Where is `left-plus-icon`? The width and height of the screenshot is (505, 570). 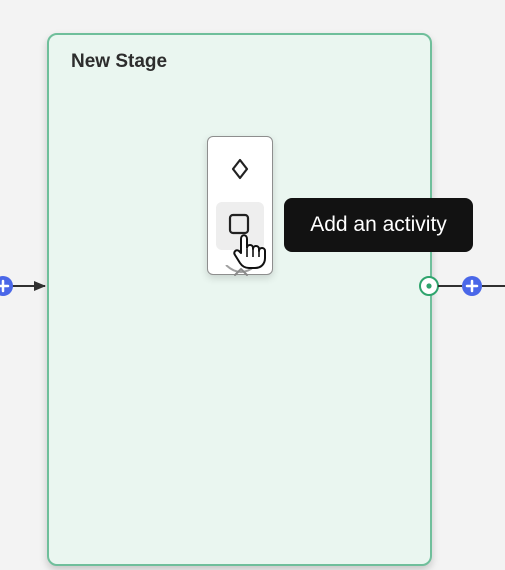 left-plus-icon is located at coordinates (6, 286).